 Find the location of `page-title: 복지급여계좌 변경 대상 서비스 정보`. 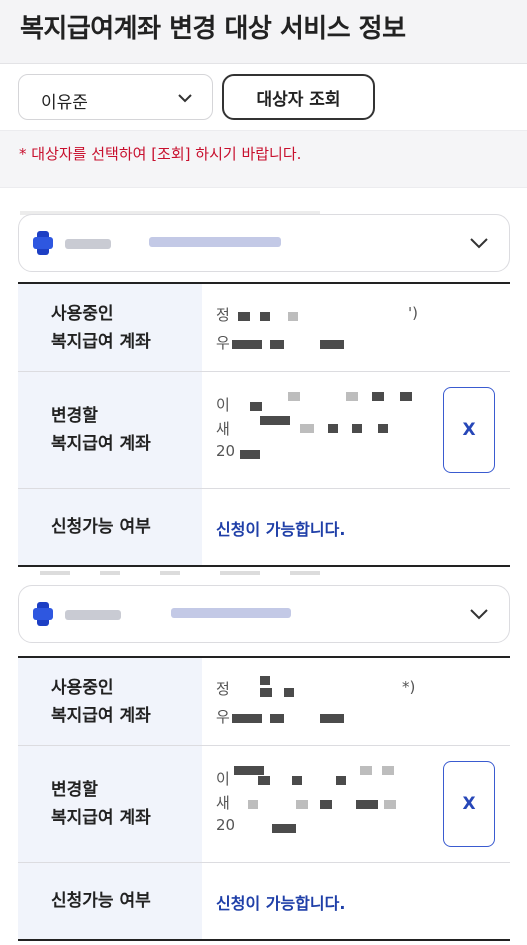

page-title: 복지급여계좌 변경 대상 서비스 정보 is located at coordinates (213, 29).